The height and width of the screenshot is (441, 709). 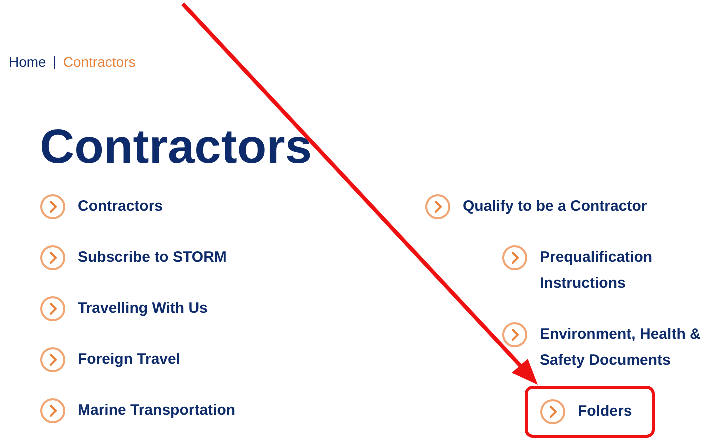 What do you see at coordinates (232, 411) in the screenshot?
I see `nav-link: Marine Transportation` at bounding box center [232, 411].